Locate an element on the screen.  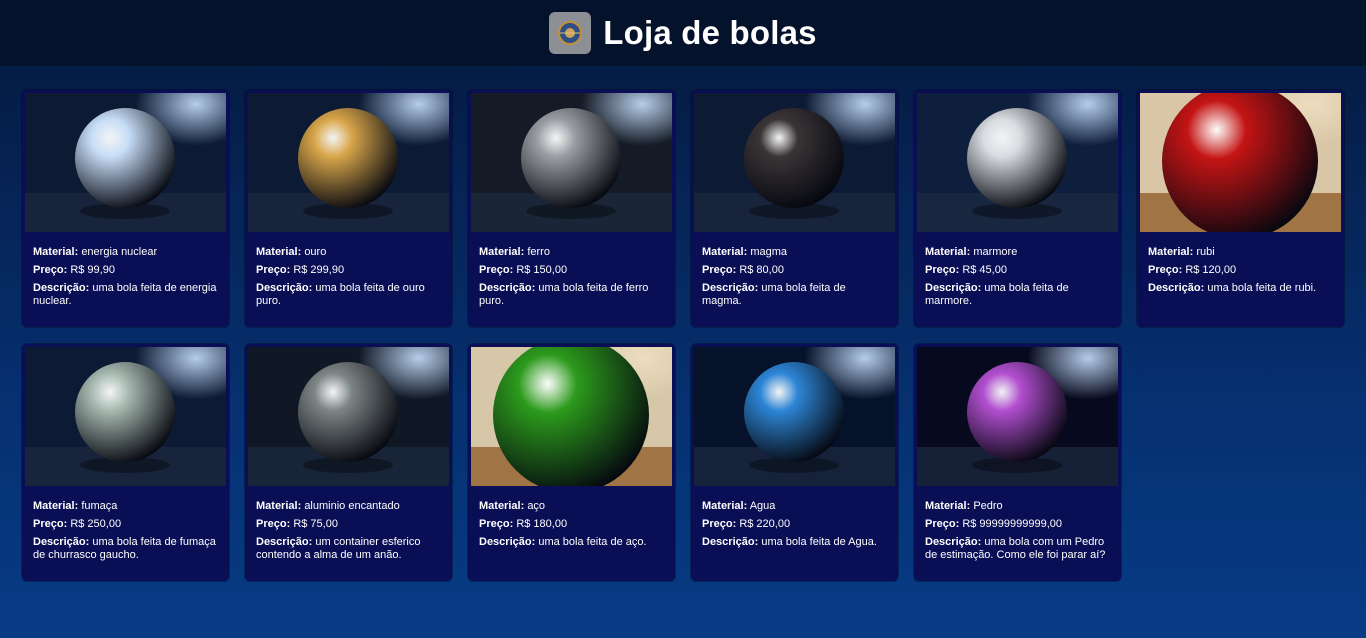
product-material: Material: fumaça is located at coordinates (75, 506).